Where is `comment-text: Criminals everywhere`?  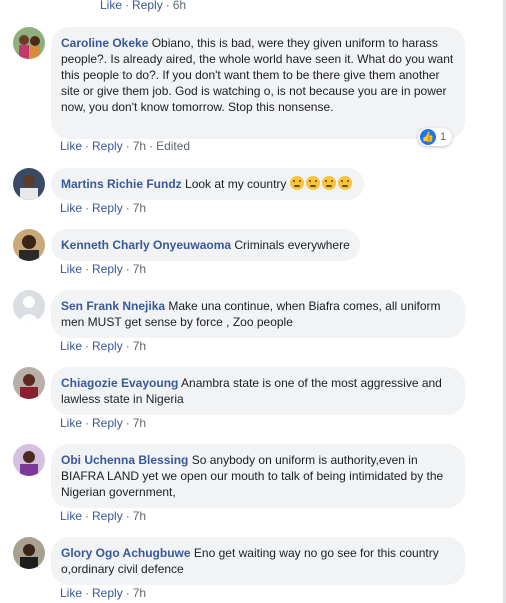 comment-text: Criminals everywhere is located at coordinates (292, 245).